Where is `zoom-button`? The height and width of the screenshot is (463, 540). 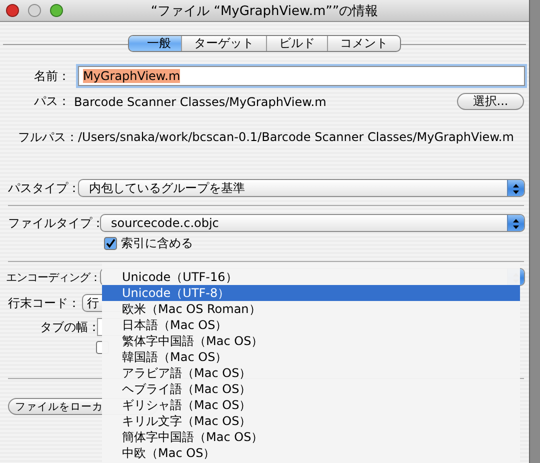 zoom-button is located at coordinates (56, 10).